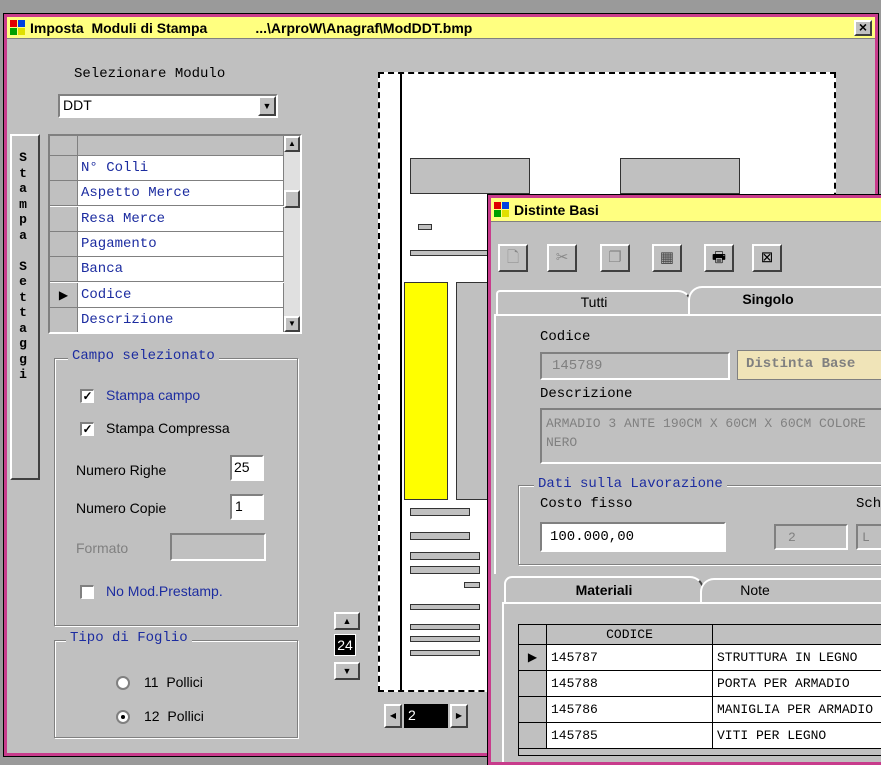 The width and height of the screenshot is (881, 765). Describe the element at coordinates (347, 621) in the screenshot. I see `spin-up-button: ▲` at that location.